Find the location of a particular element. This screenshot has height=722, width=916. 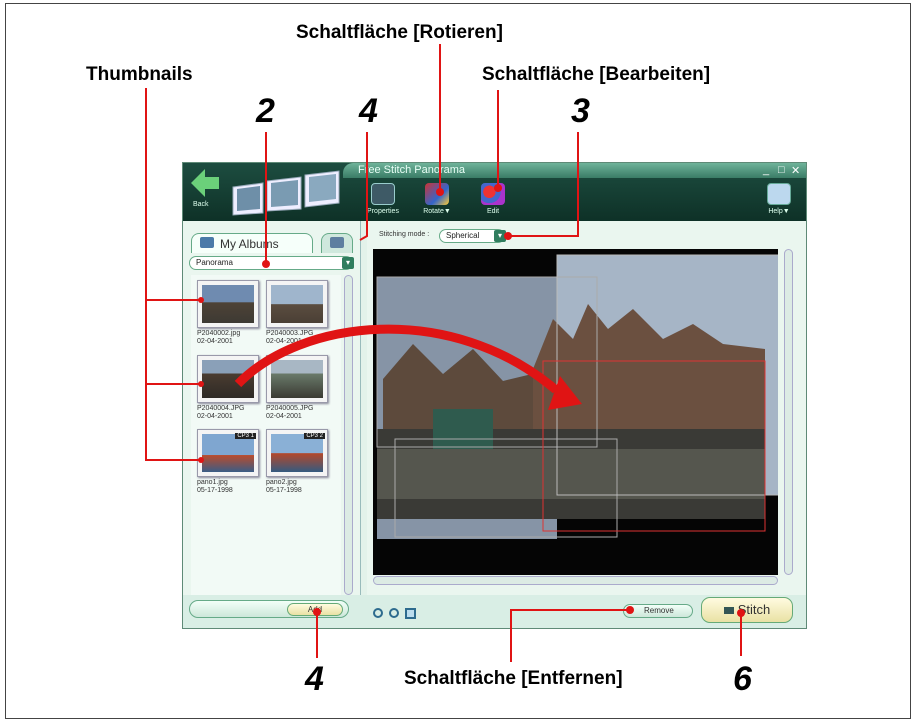

stitching-mode-chevron-icon: ▾ is located at coordinates (500, 236).